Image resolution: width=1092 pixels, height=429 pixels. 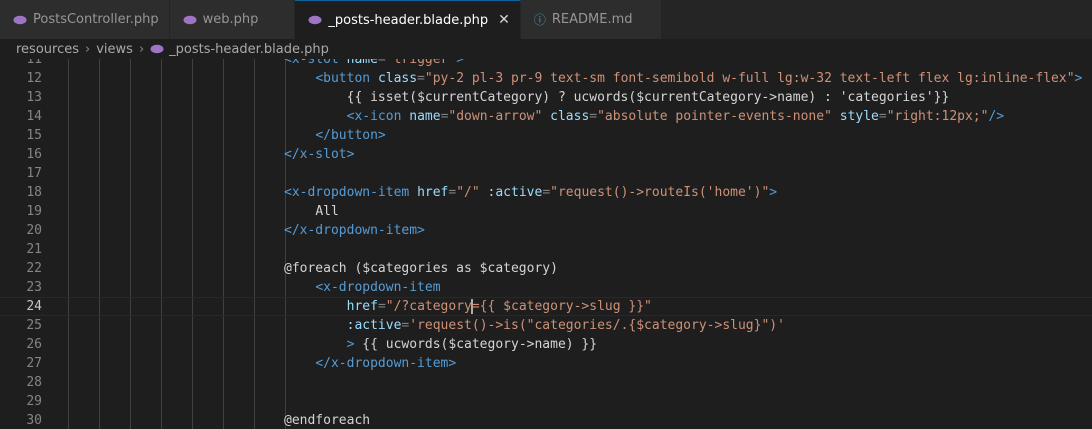 I want to click on code-line: 21, so click(x=546, y=249).